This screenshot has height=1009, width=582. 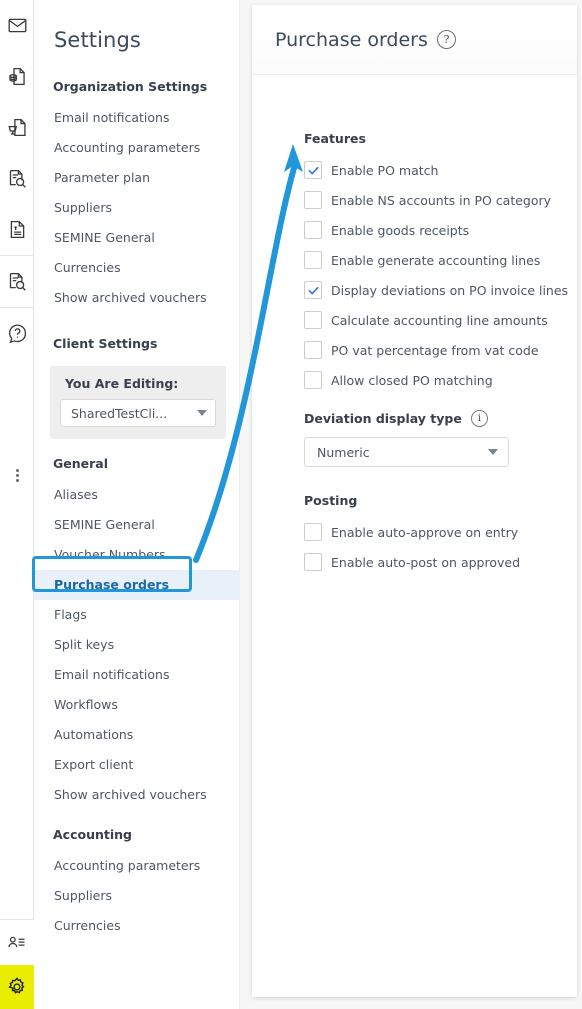 What do you see at coordinates (137, 926) in the screenshot?
I see `sidebar-item-currencies: Currencies` at bounding box center [137, 926].